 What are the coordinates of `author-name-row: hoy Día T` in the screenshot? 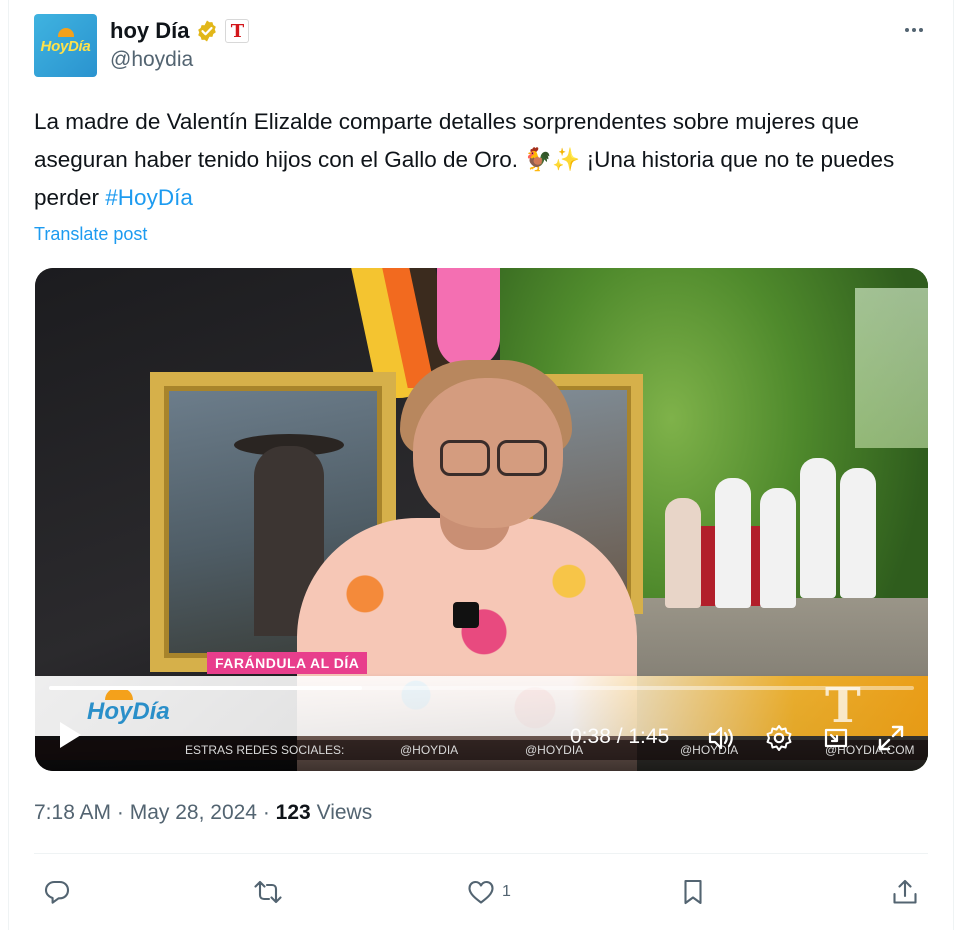 It's located at (180, 31).